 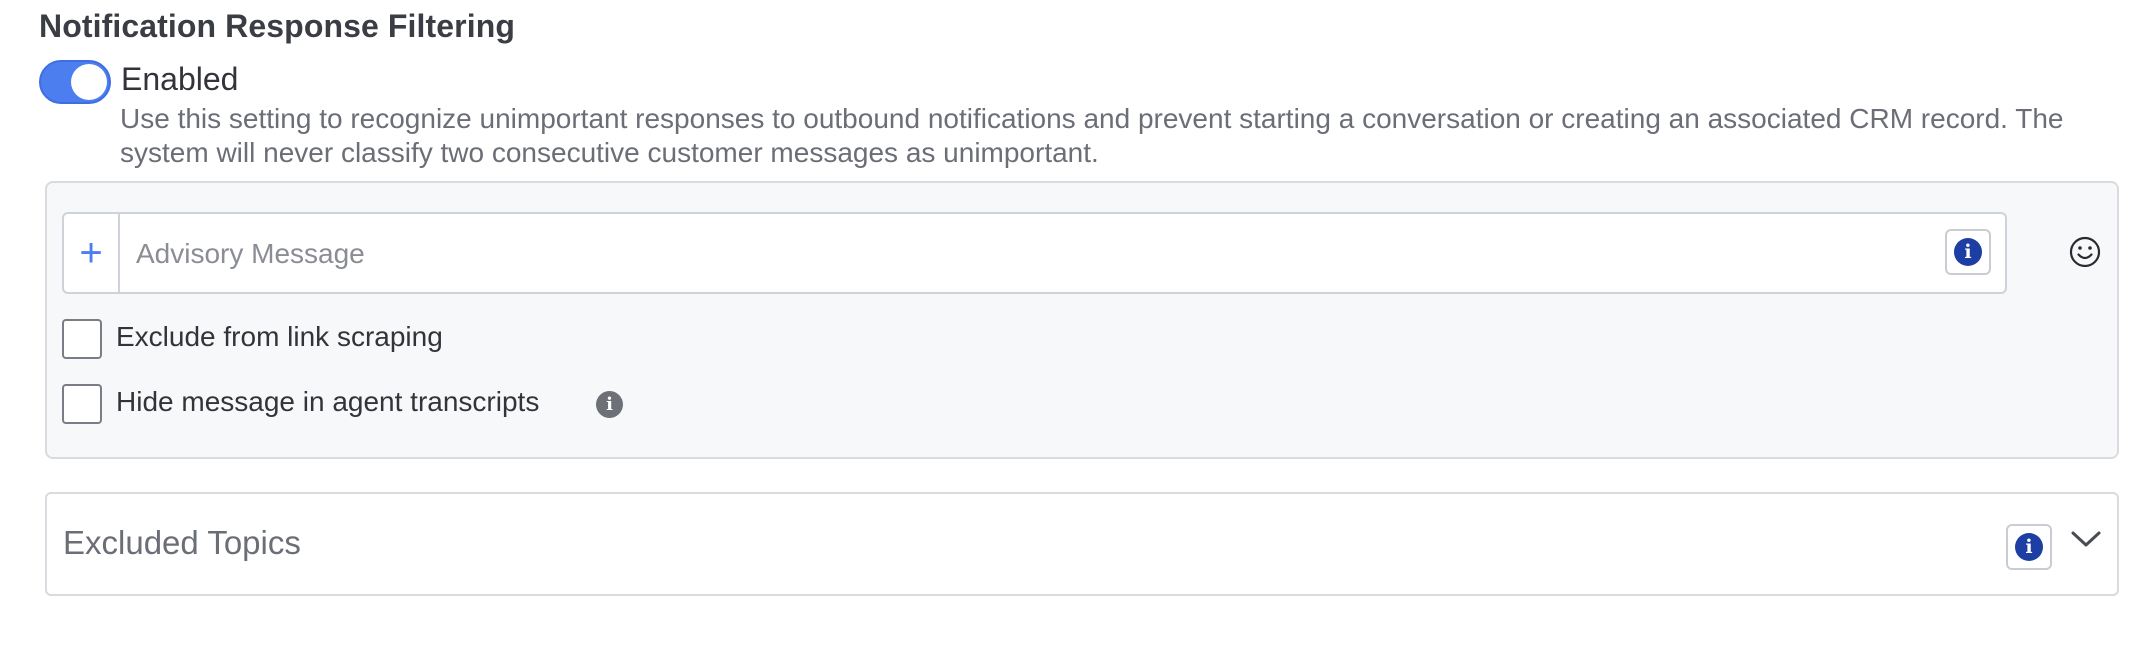 What do you see at coordinates (182, 542) in the screenshot?
I see `excluded-topics-label: Excluded Topics` at bounding box center [182, 542].